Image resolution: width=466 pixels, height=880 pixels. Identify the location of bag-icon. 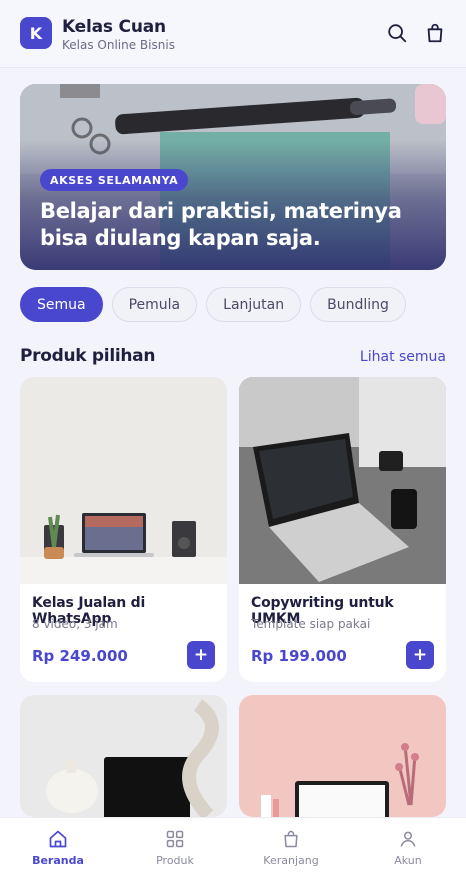
(291, 839).